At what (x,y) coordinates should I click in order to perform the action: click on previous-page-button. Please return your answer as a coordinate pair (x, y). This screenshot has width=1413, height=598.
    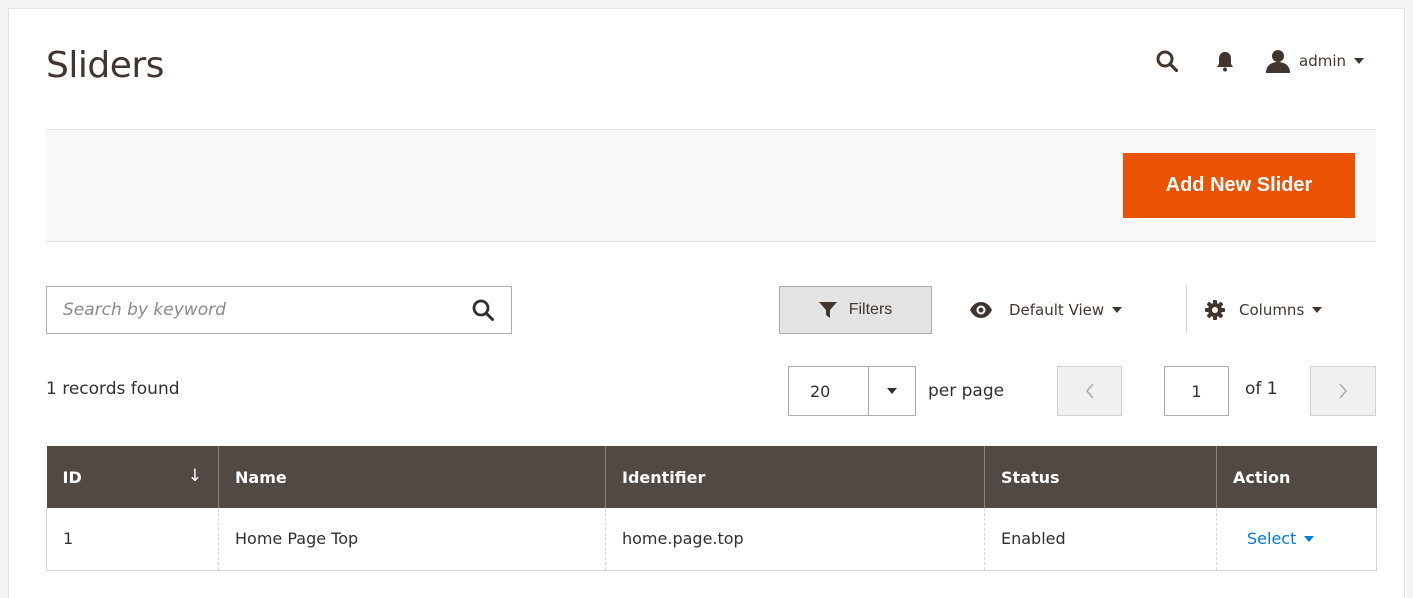
    Looking at the image, I should click on (1089, 391).